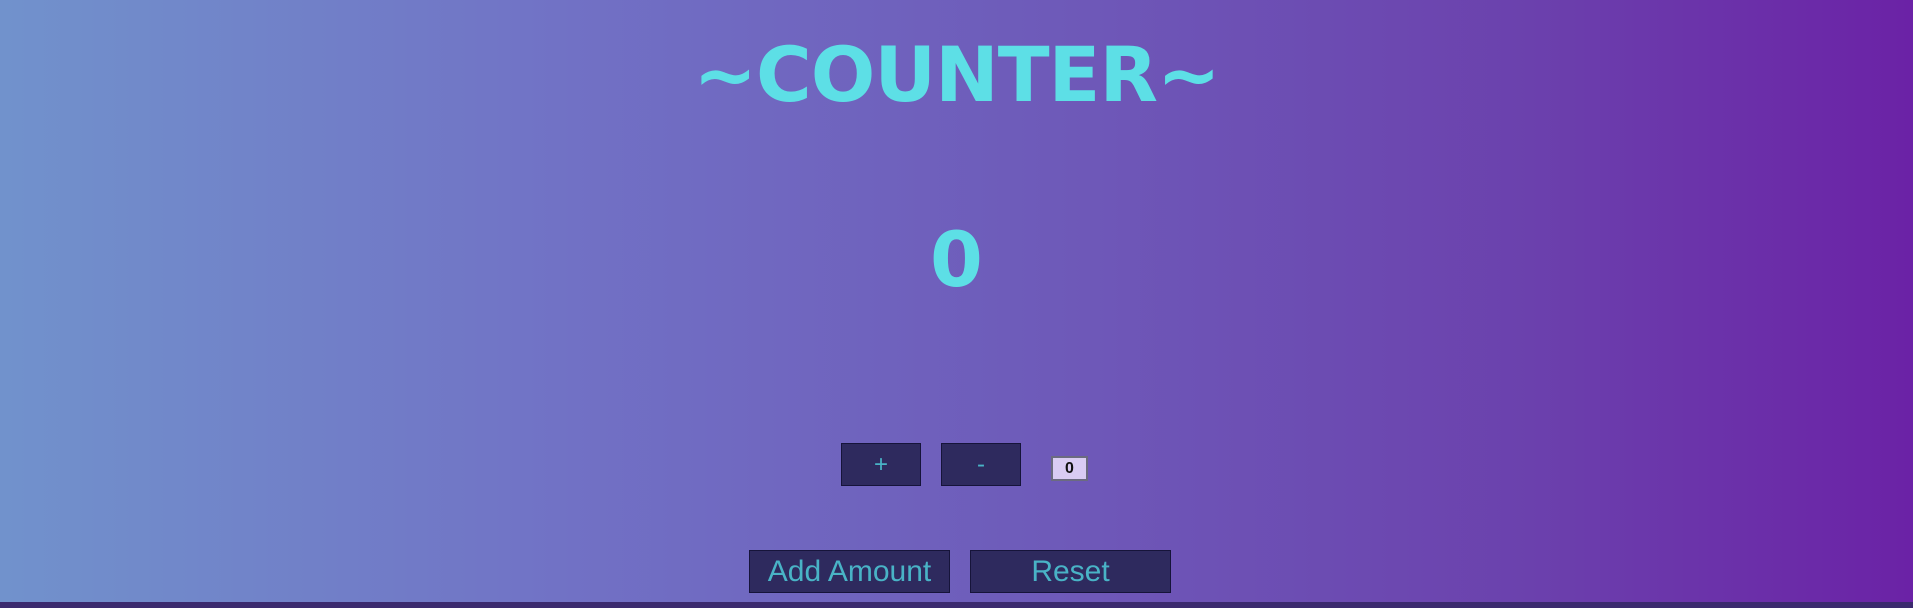 Image resolution: width=1913 pixels, height=608 pixels. Describe the element at coordinates (956, 605) in the screenshot. I see `bottom-border` at that location.